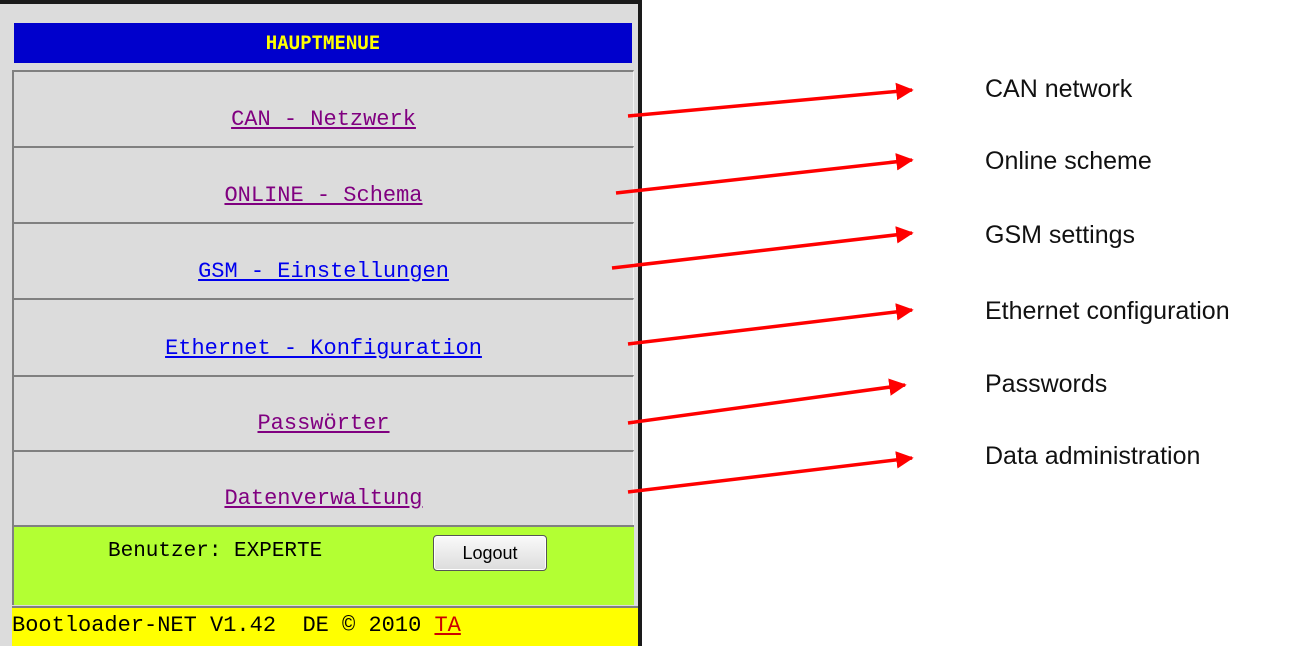 The width and height of the screenshot is (1305, 646). Describe the element at coordinates (762, 248) in the screenshot. I see `arrow-gsm` at that location.